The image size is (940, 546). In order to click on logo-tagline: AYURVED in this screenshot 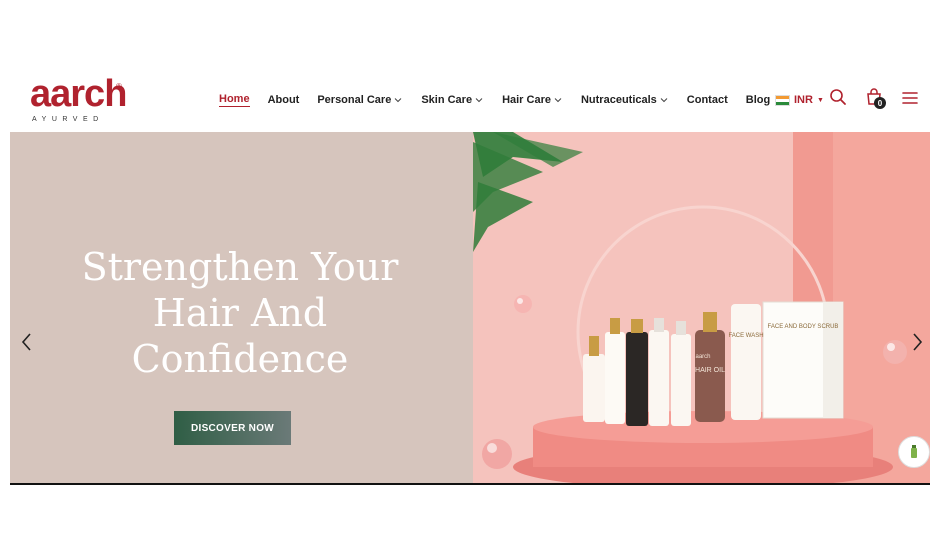, I will do `click(68, 119)`.